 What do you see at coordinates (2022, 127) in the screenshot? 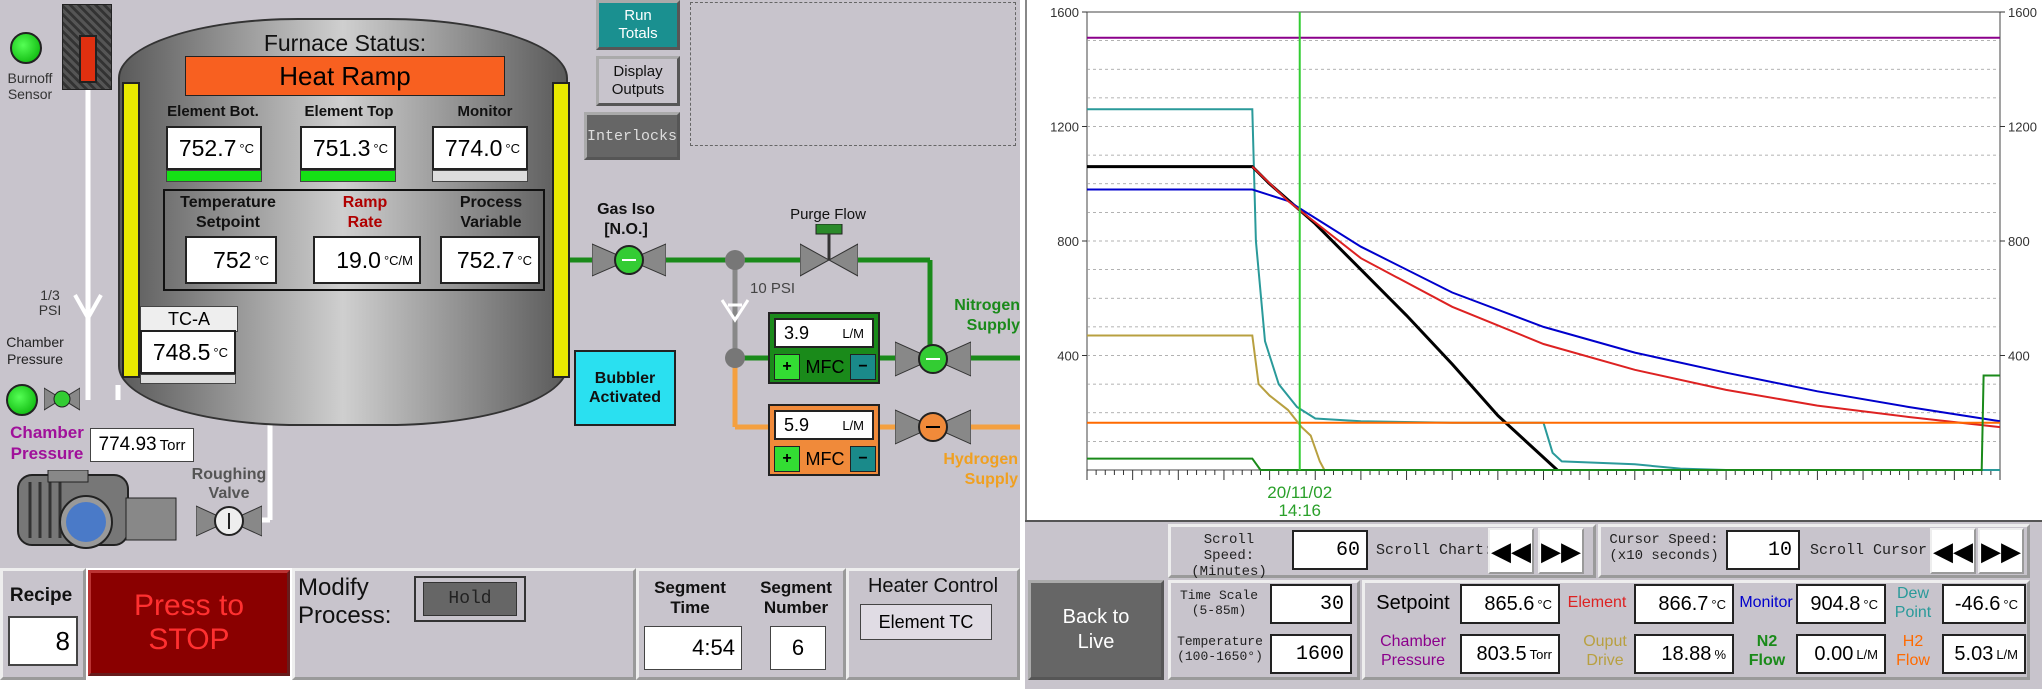
I see `y-tick-label-right: 1200` at bounding box center [2022, 127].